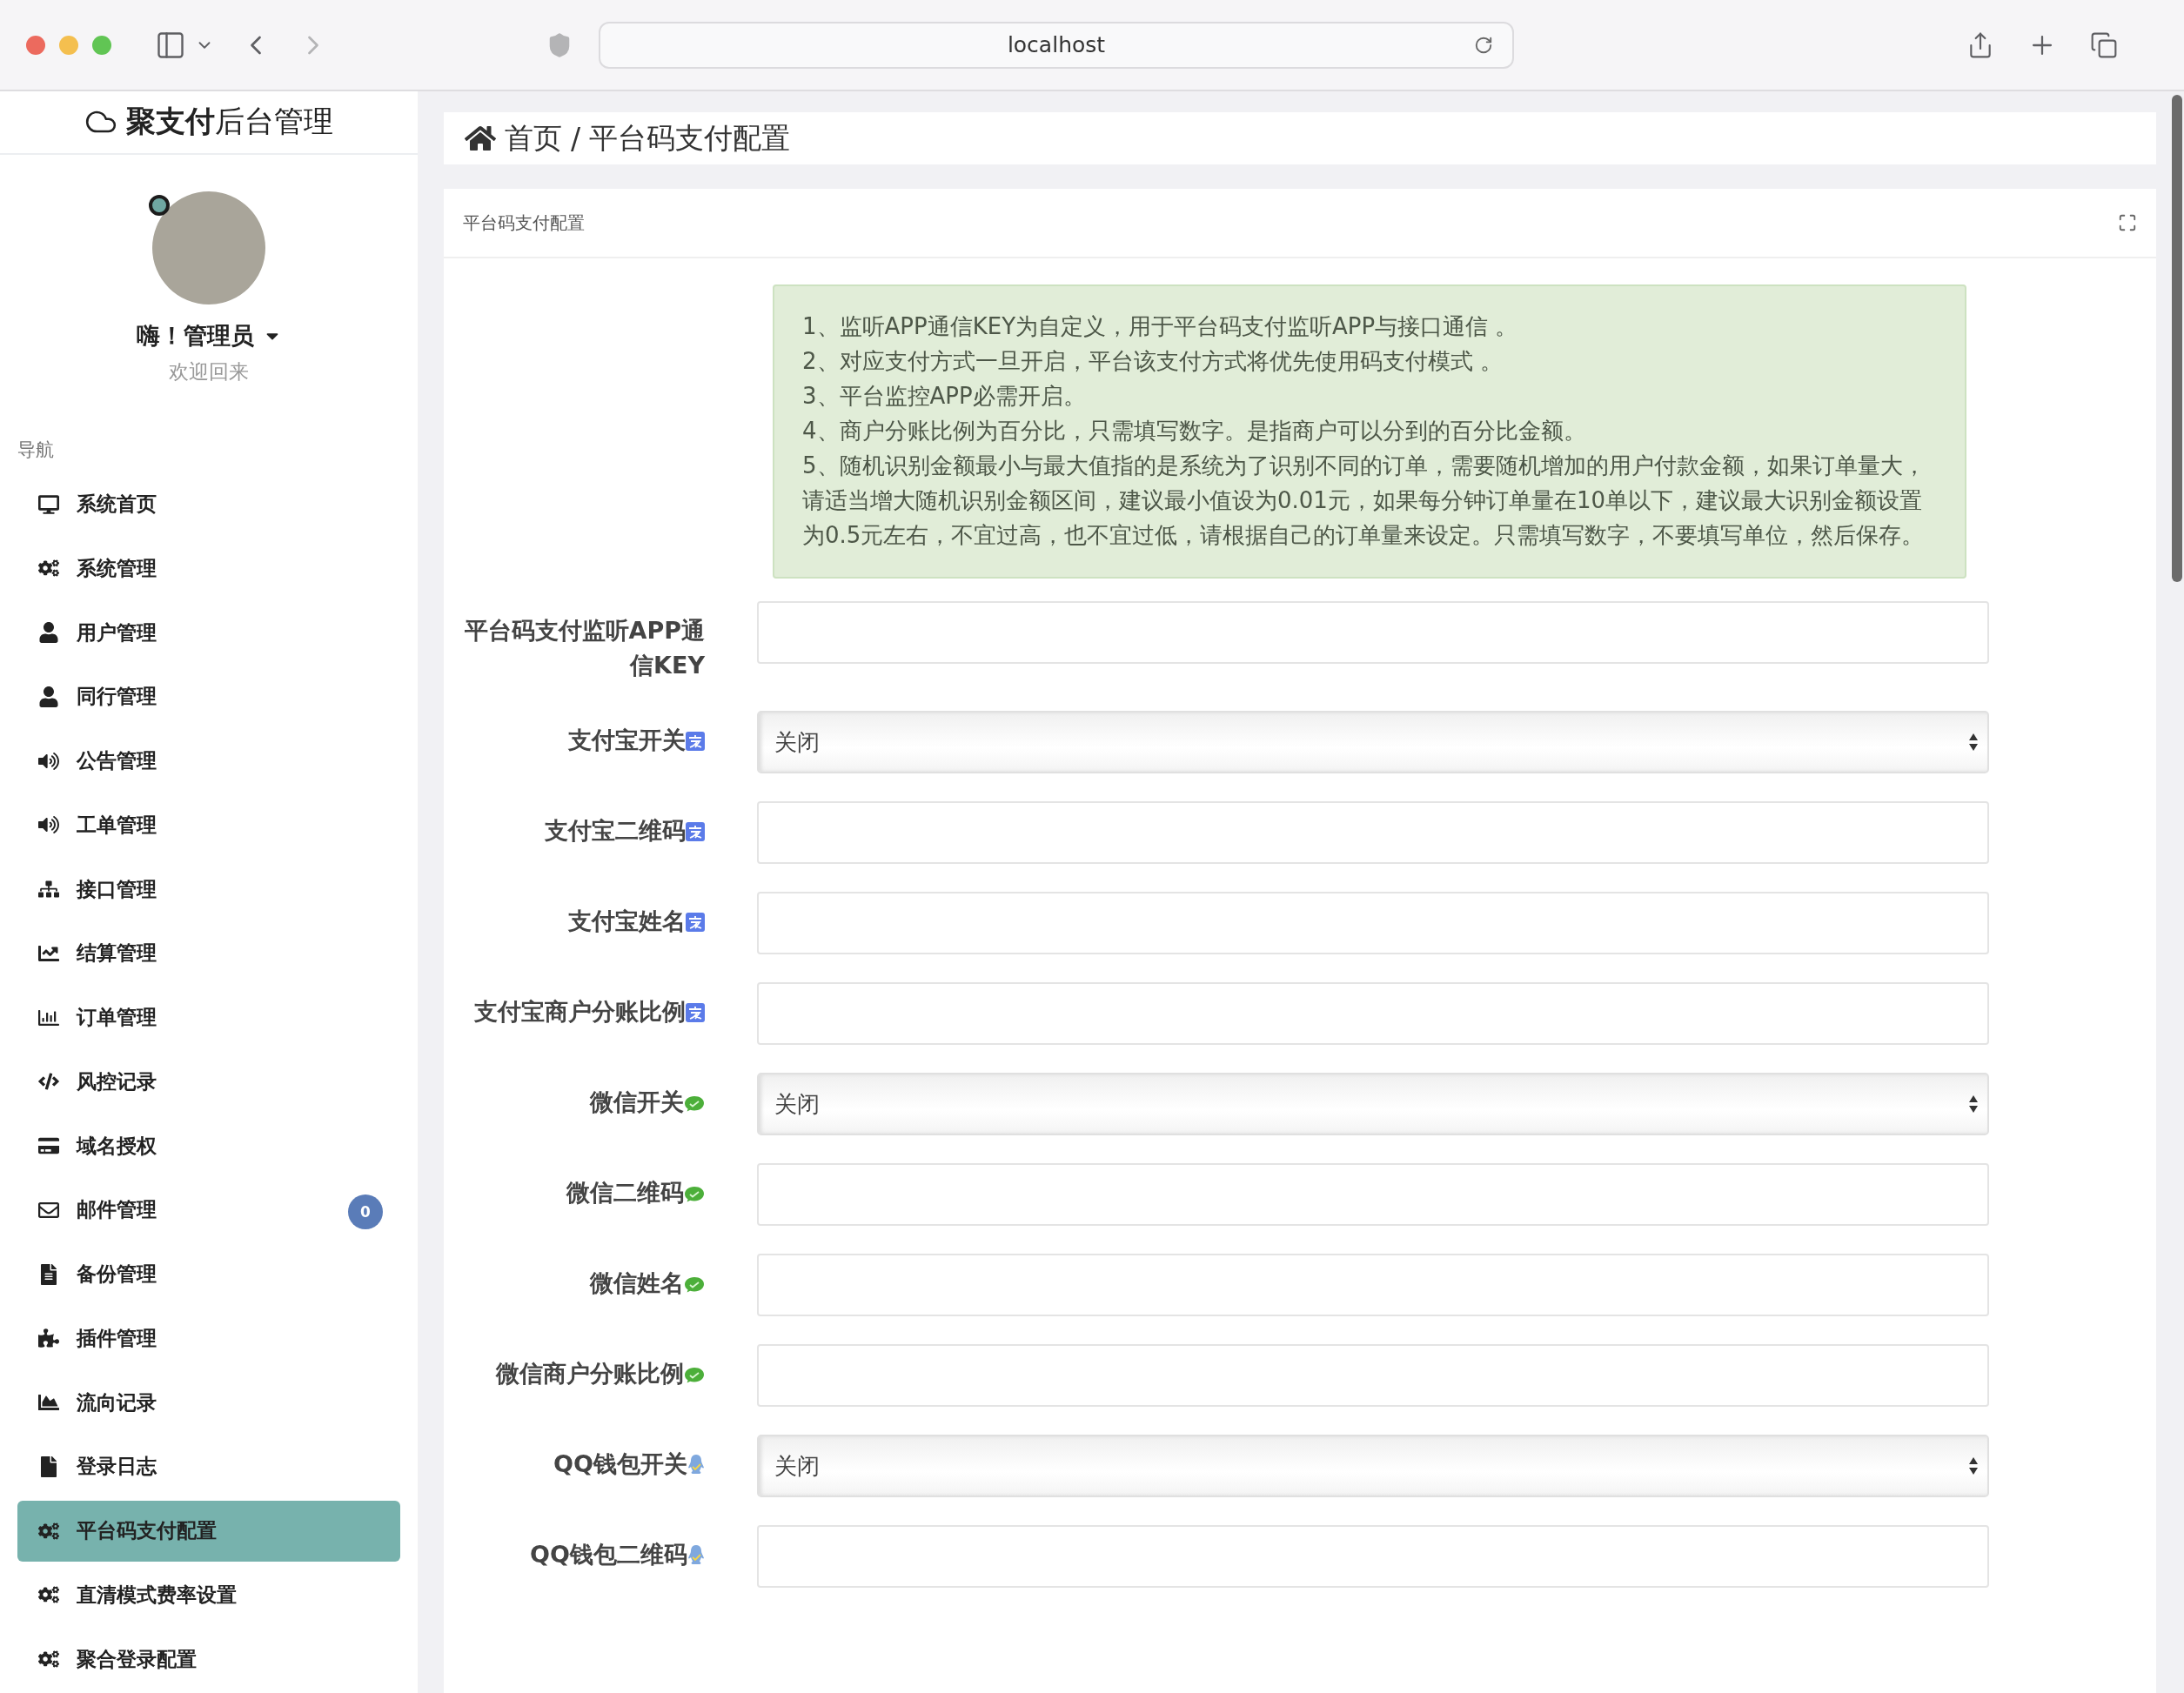 The height and width of the screenshot is (1693, 2184). What do you see at coordinates (574, 915) in the screenshot?
I see `field-label: 支付宝姓名` at bounding box center [574, 915].